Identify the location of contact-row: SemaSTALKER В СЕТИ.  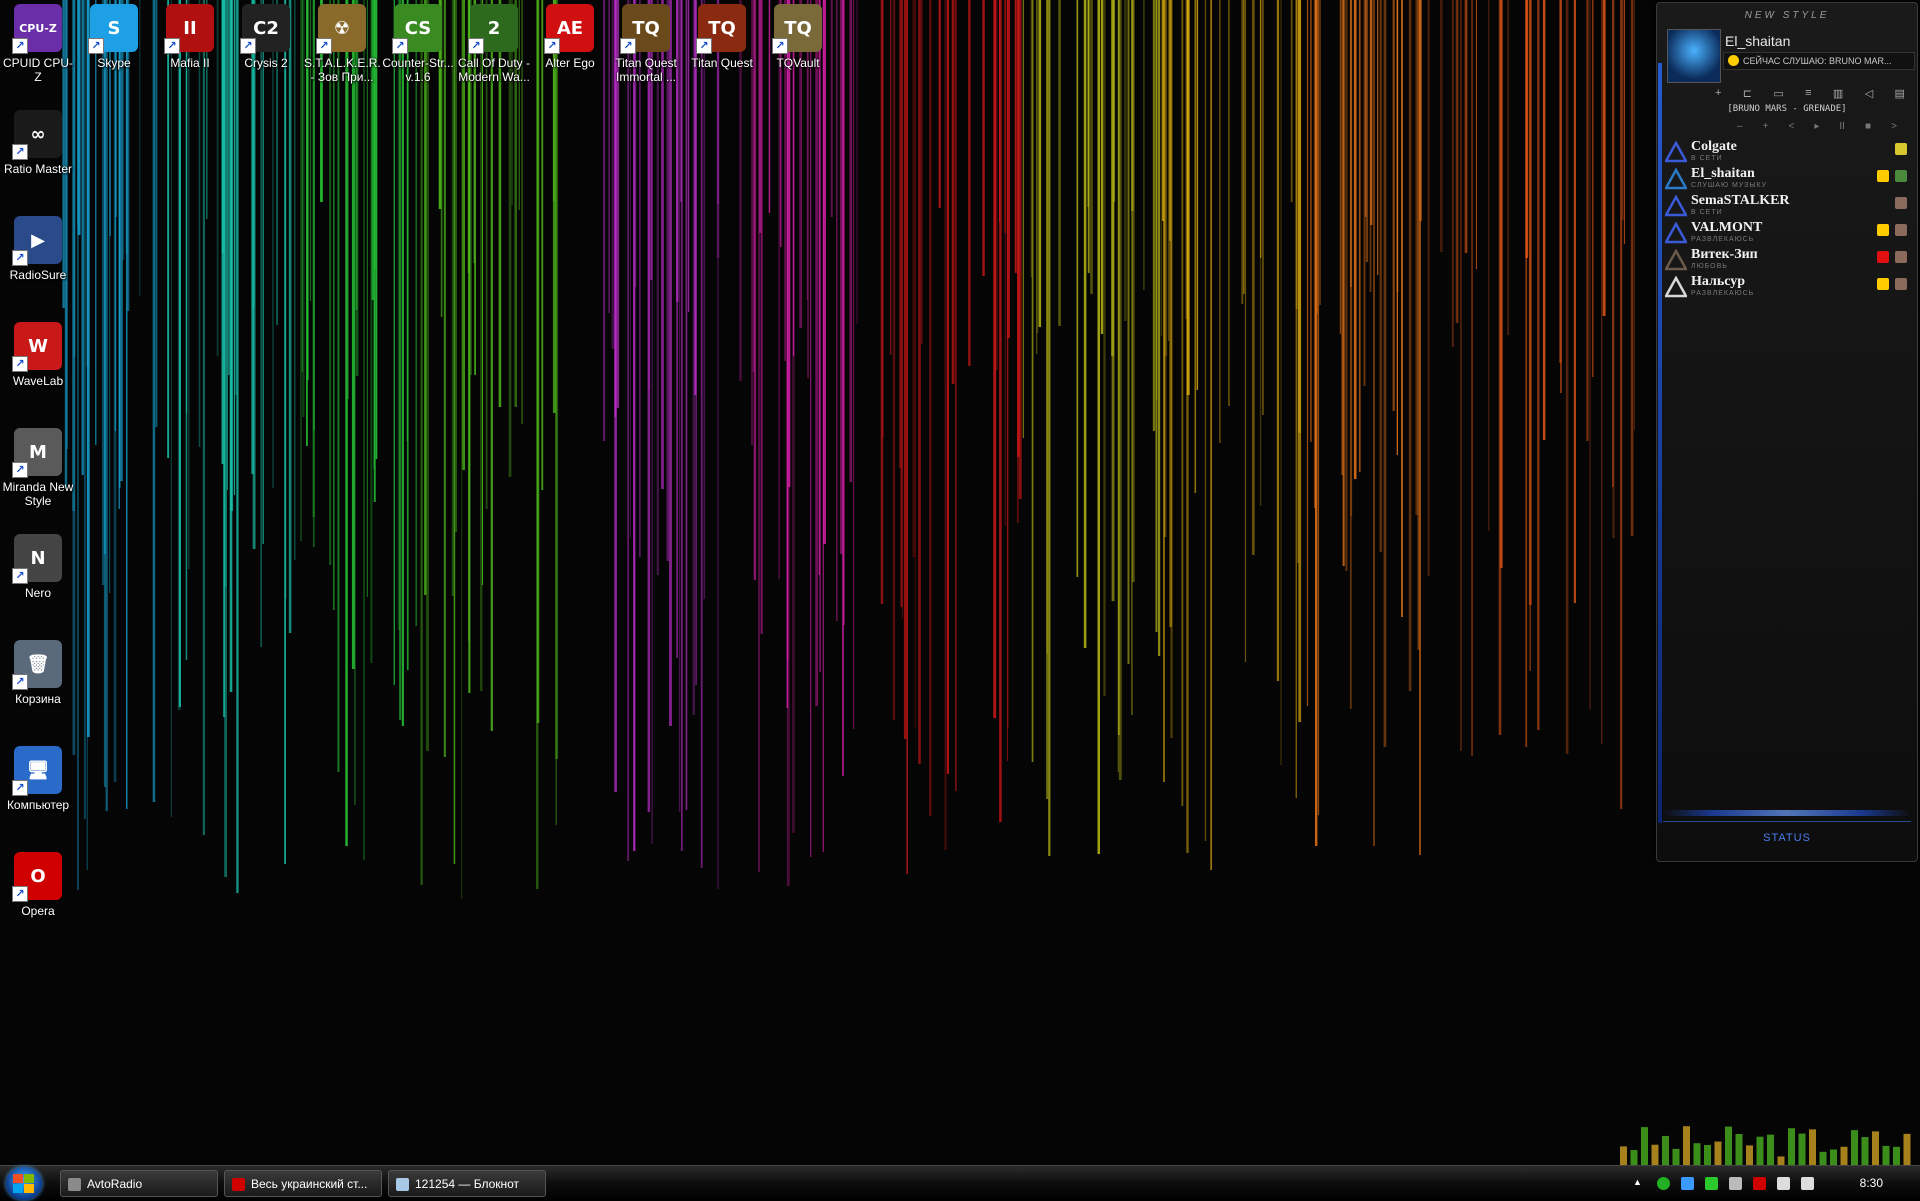
(1786, 206).